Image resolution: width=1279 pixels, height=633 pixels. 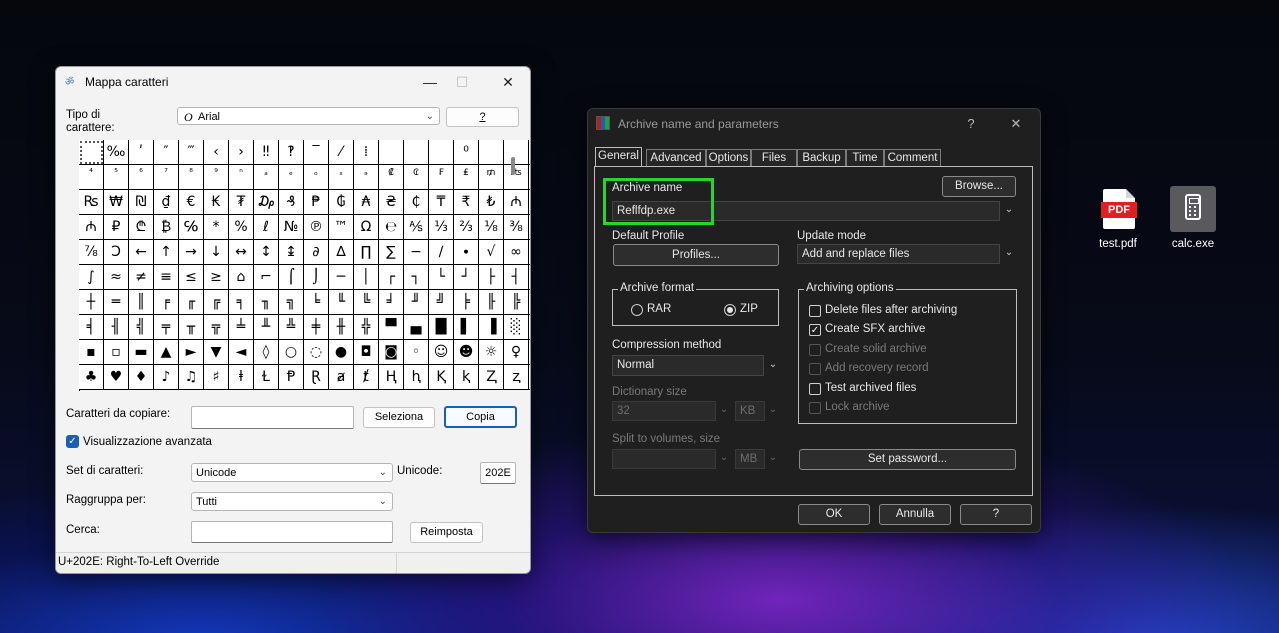 What do you see at coordinates (516, 177) in the screenshot?
I see `character-cell: ₧` at bounding box center [516, 177].